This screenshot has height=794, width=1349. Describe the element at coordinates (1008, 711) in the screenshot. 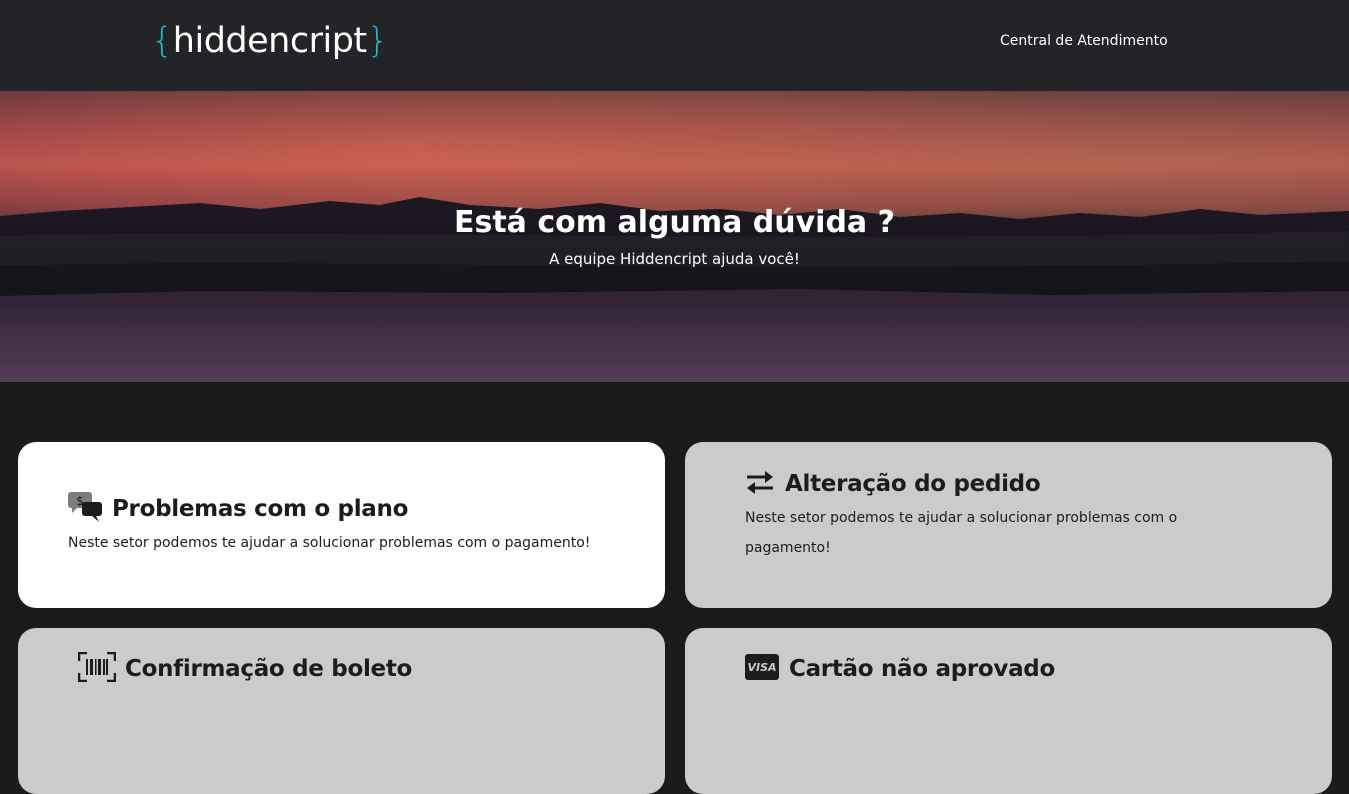

I see `card-cartao-nao-aprovado: VISA Cartão não aprovado` at that location.